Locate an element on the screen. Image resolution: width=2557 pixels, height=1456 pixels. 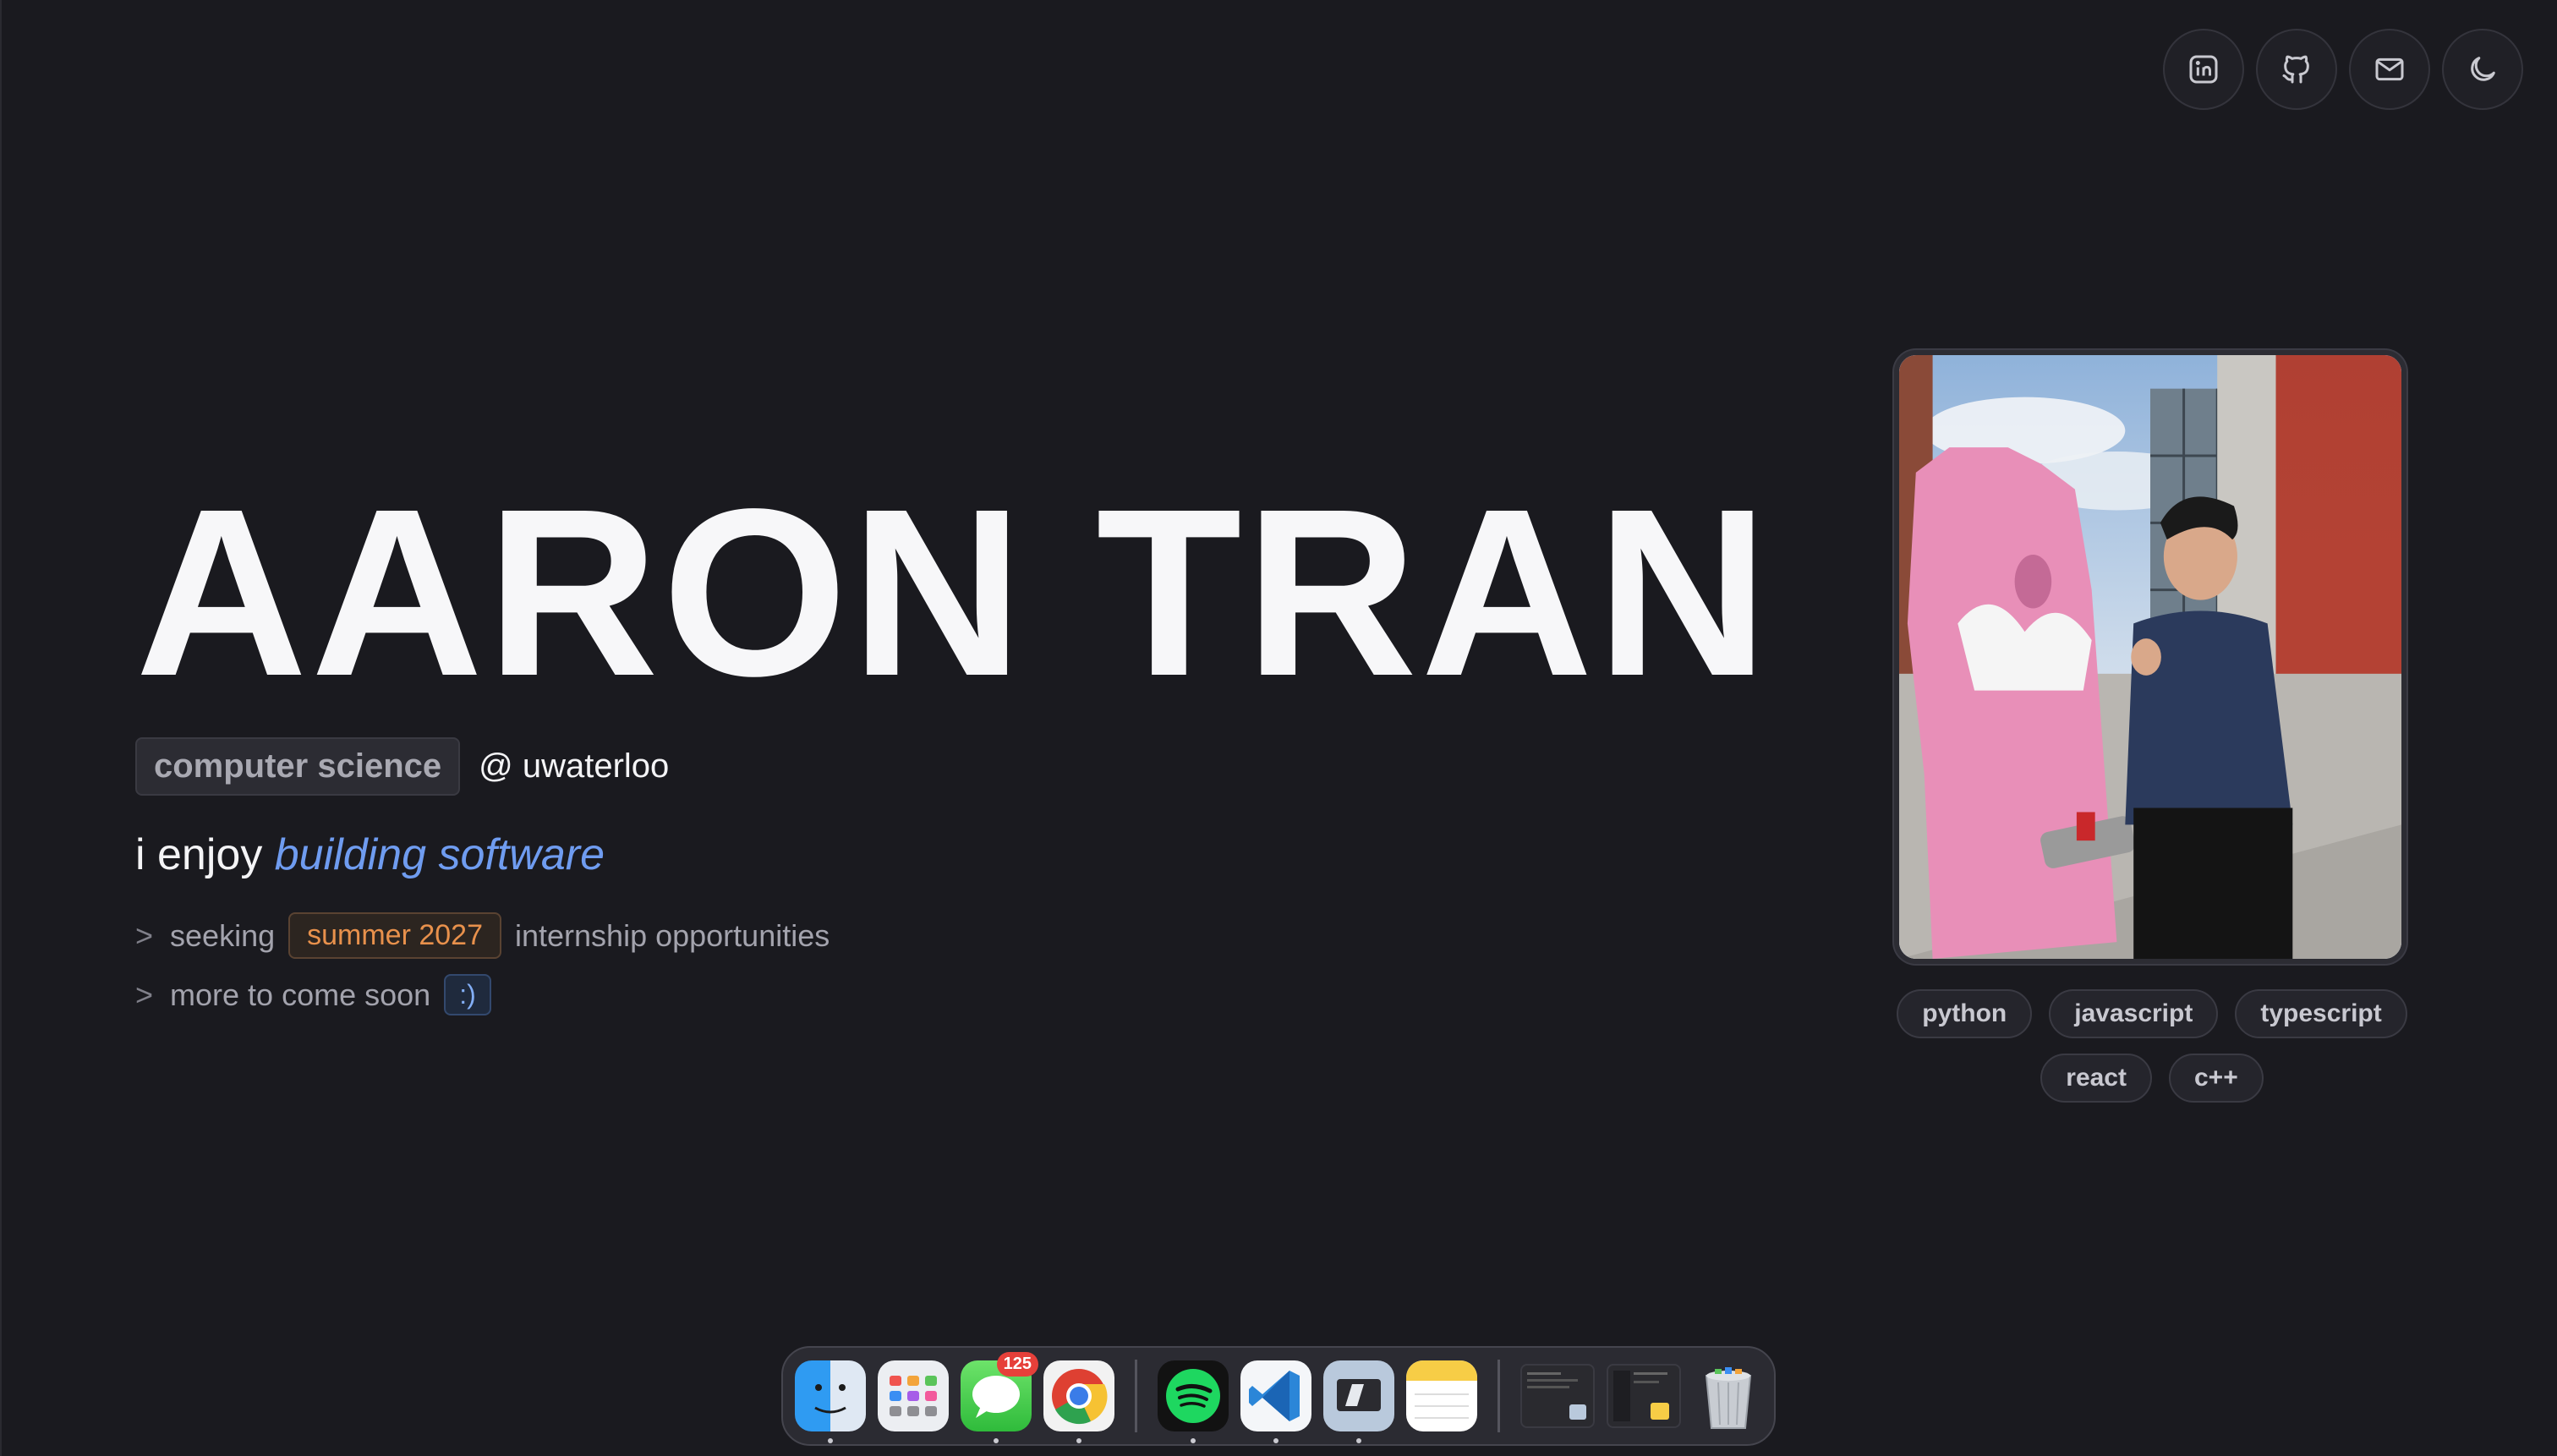
skill-tag: python is located at coordinates (1965, 1013).